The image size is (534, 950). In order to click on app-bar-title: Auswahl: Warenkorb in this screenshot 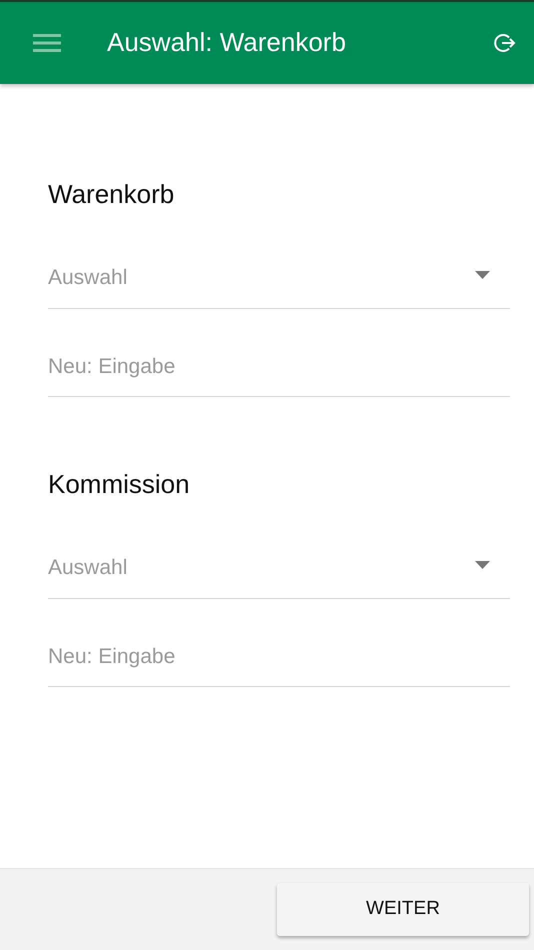, I will do `click(227, 43)`.